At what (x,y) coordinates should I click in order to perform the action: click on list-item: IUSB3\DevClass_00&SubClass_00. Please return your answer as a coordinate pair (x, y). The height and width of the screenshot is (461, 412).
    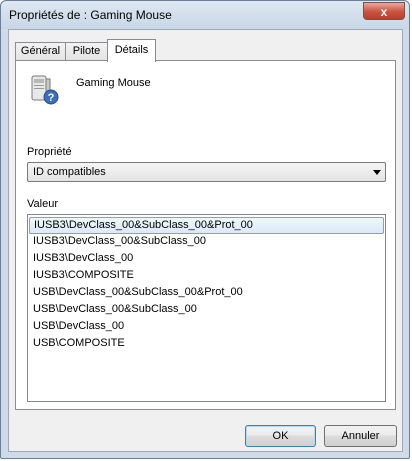
    Looking at the image, I should click on (206, 242).